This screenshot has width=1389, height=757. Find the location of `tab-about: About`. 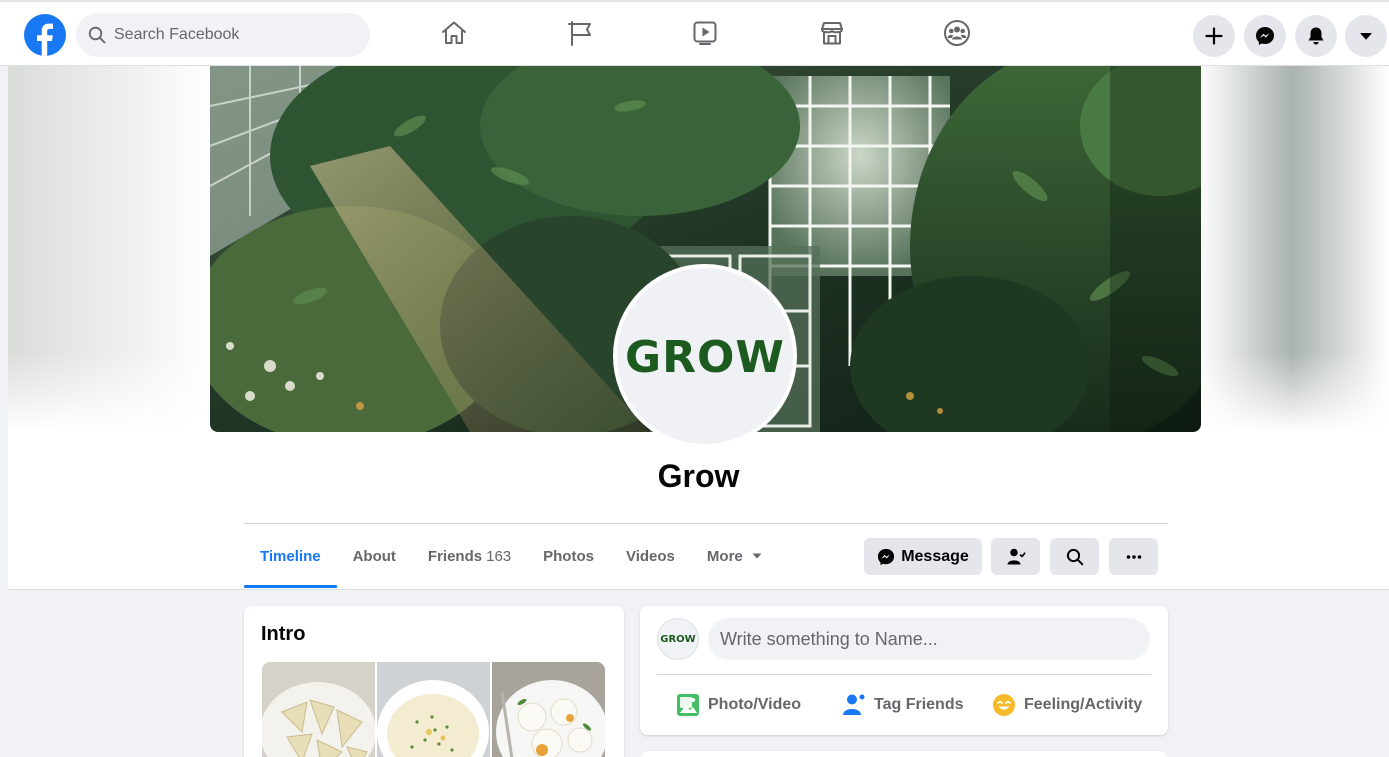

tab-about: About is located at coordinates (374, 556).